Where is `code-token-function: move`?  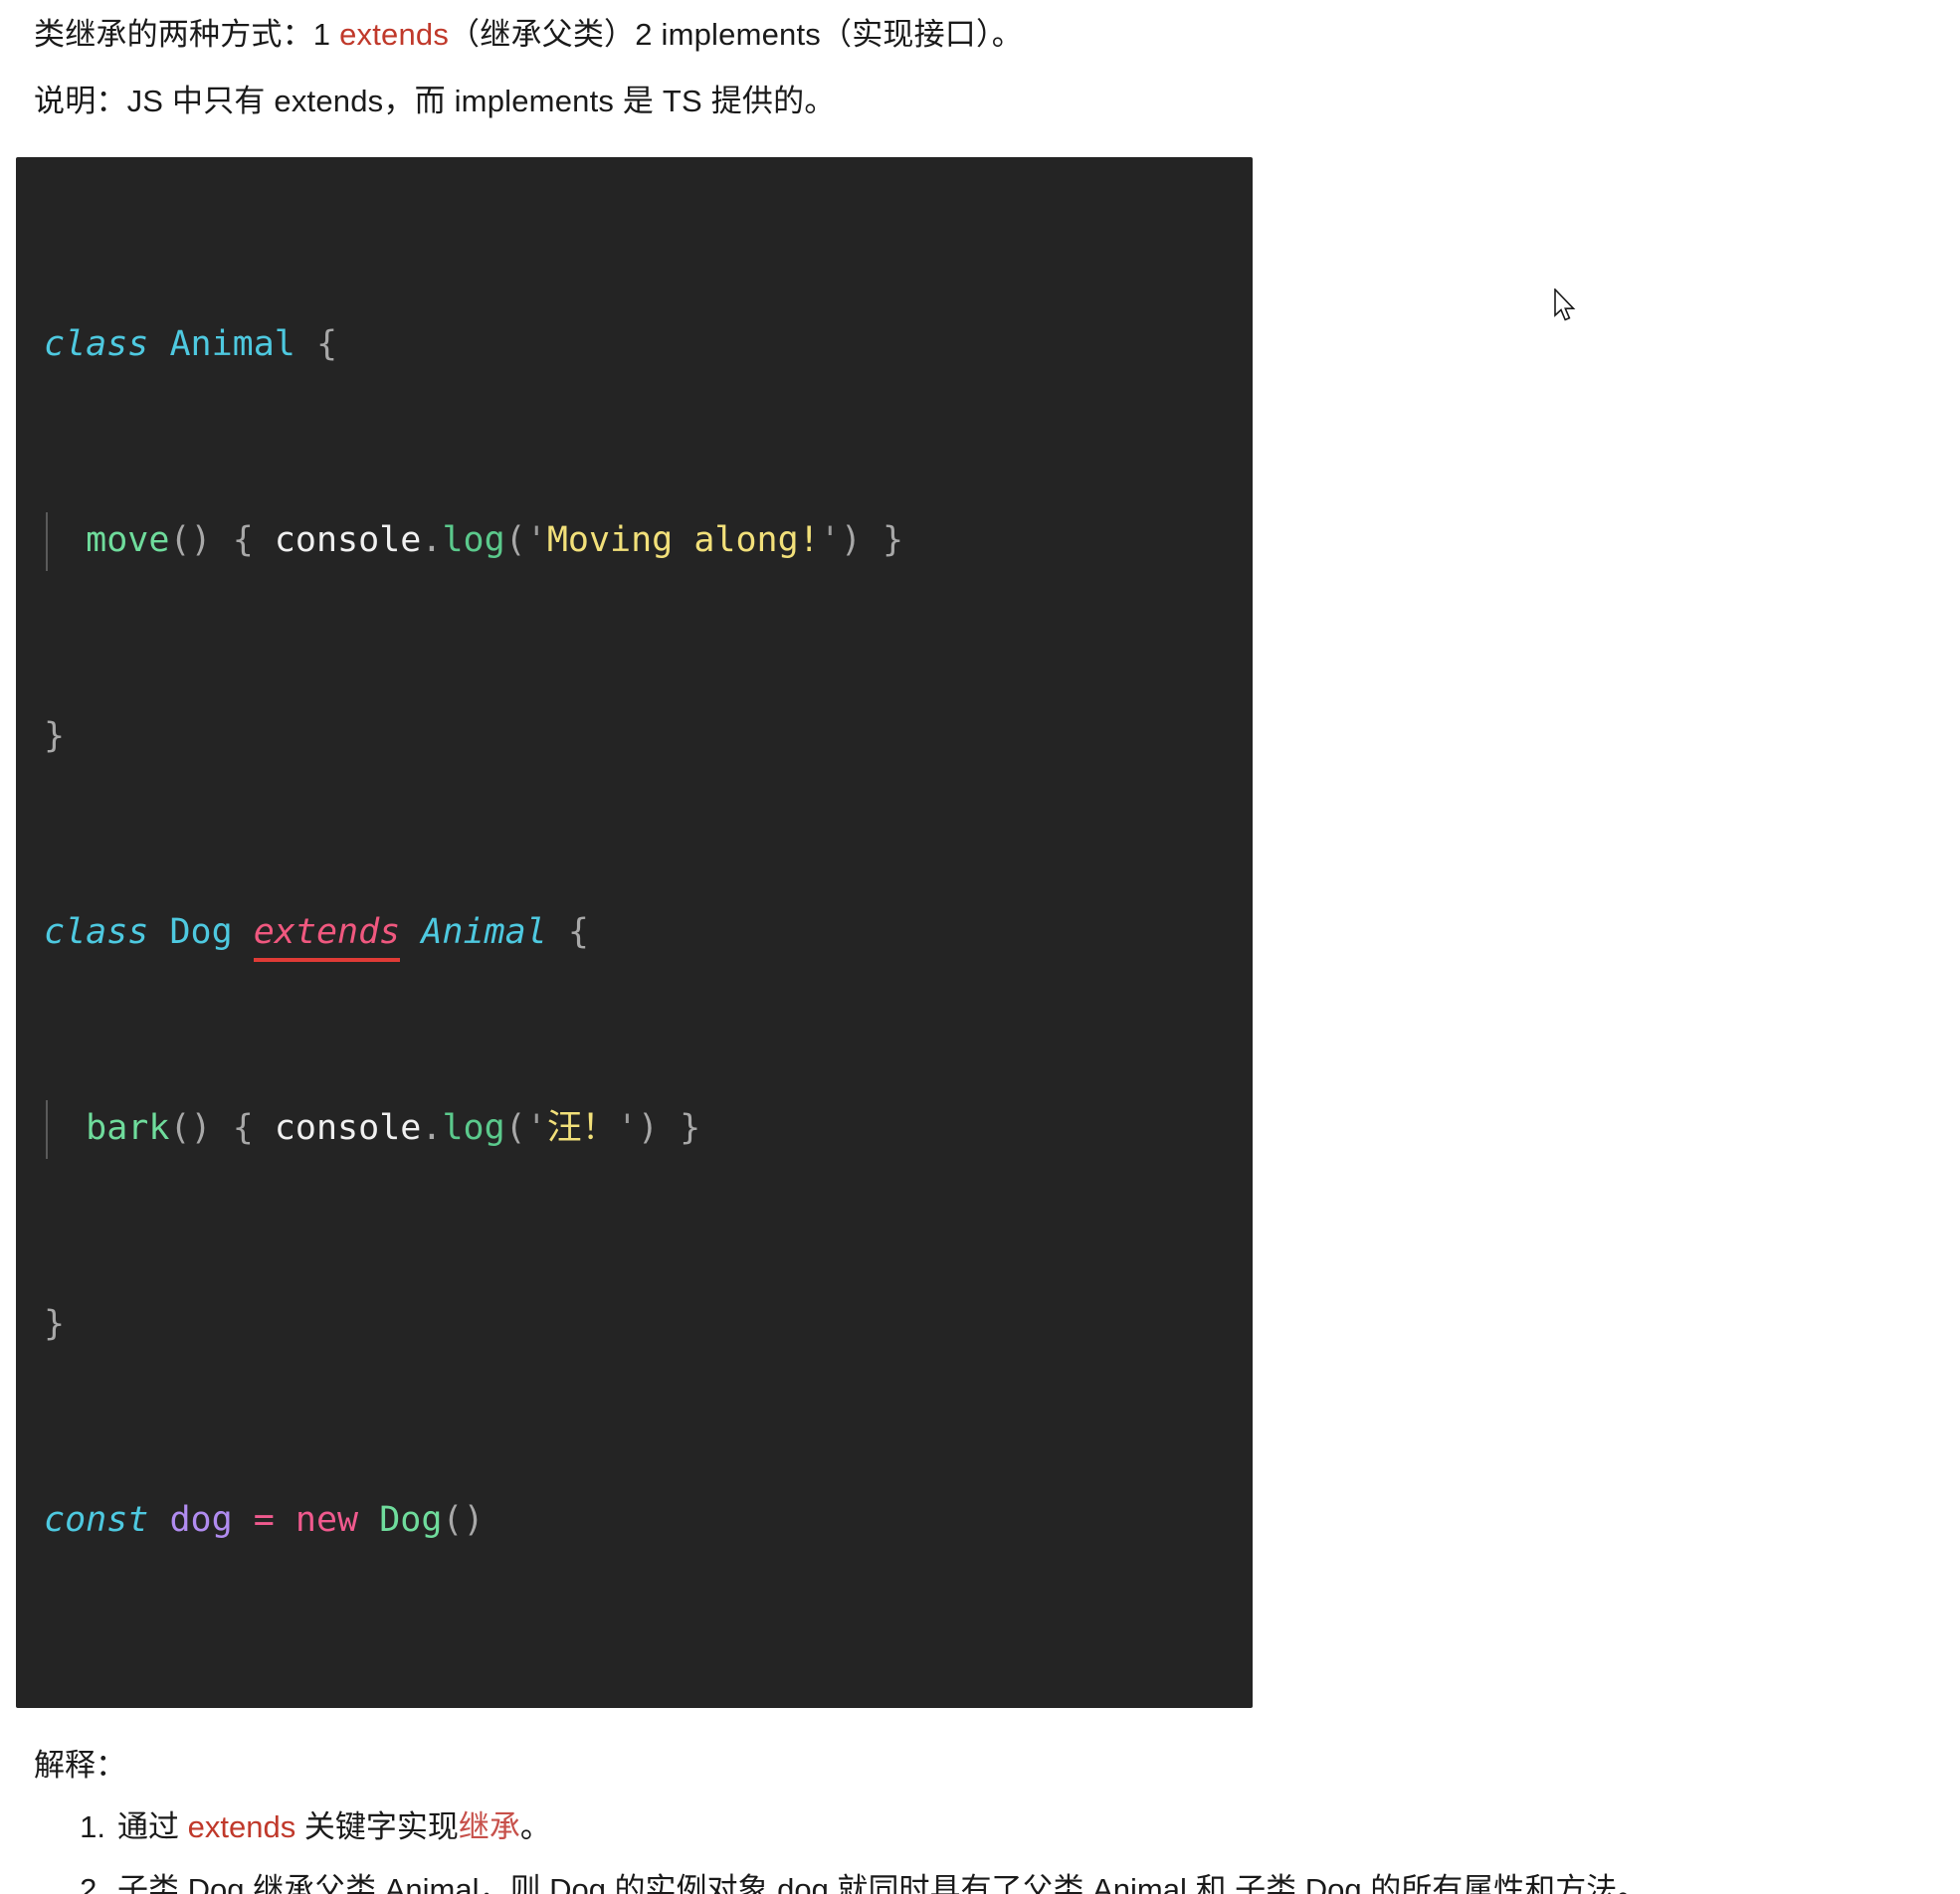
code-token-function: move is located at coordinates (128, 539).